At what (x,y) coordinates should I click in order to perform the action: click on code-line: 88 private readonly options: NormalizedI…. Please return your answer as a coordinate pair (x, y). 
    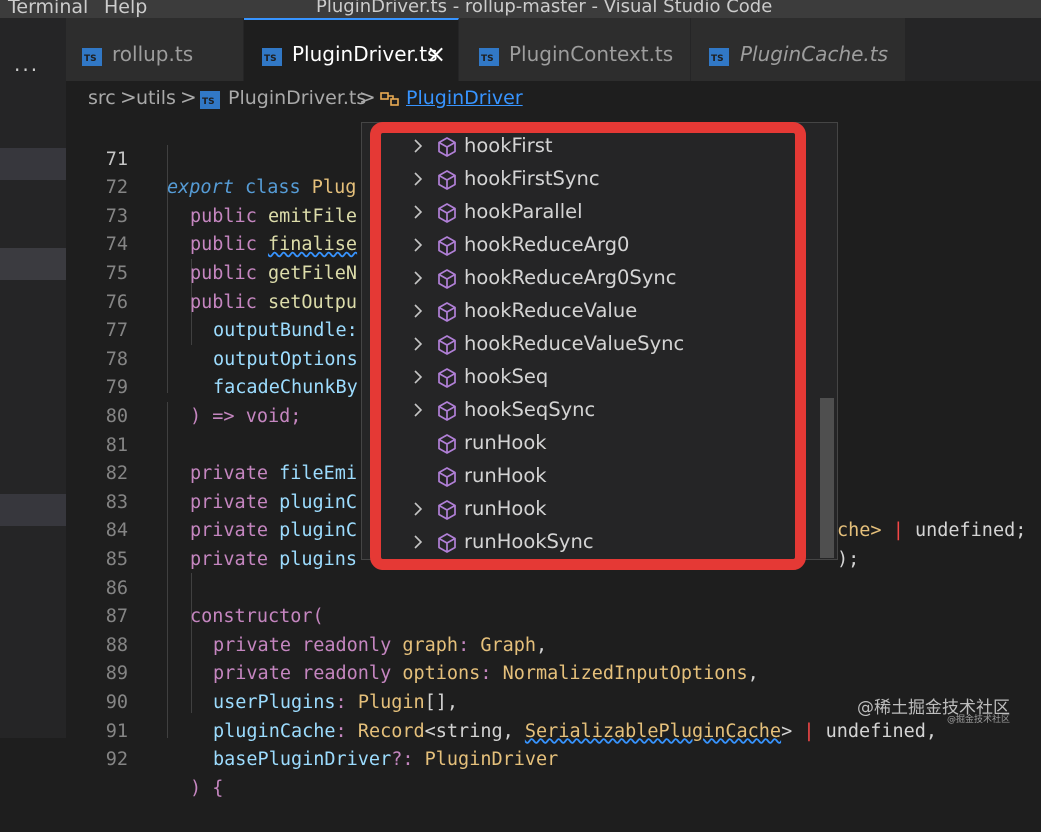
    Looking at the image, I should click on (553, 644).